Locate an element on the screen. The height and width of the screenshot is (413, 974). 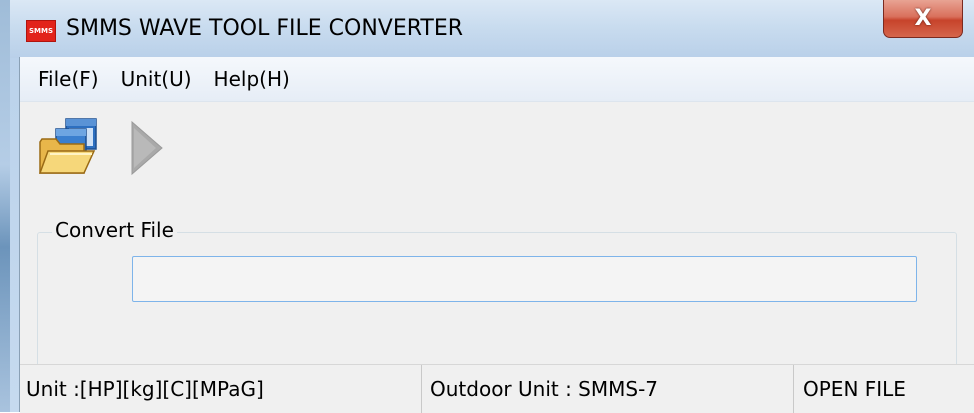
open-folder-icon is located at coordinates (67, 146).